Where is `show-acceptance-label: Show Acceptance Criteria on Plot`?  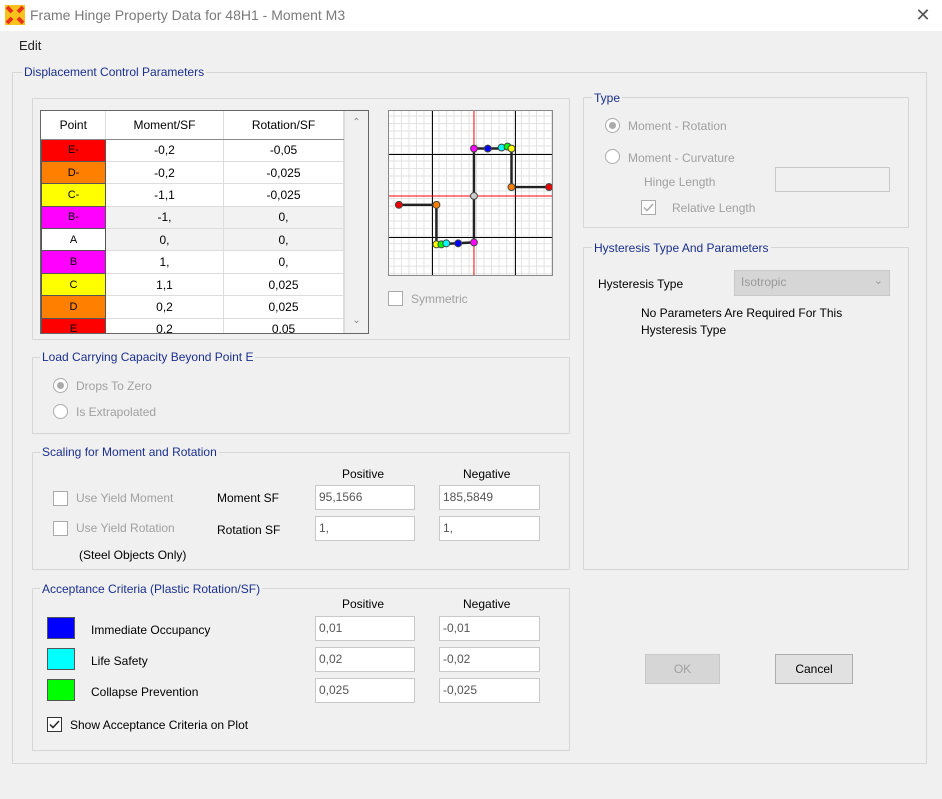 show-acceptance-label: Show Acceptance Criteria on Plot is located at coordinates (159, 725).